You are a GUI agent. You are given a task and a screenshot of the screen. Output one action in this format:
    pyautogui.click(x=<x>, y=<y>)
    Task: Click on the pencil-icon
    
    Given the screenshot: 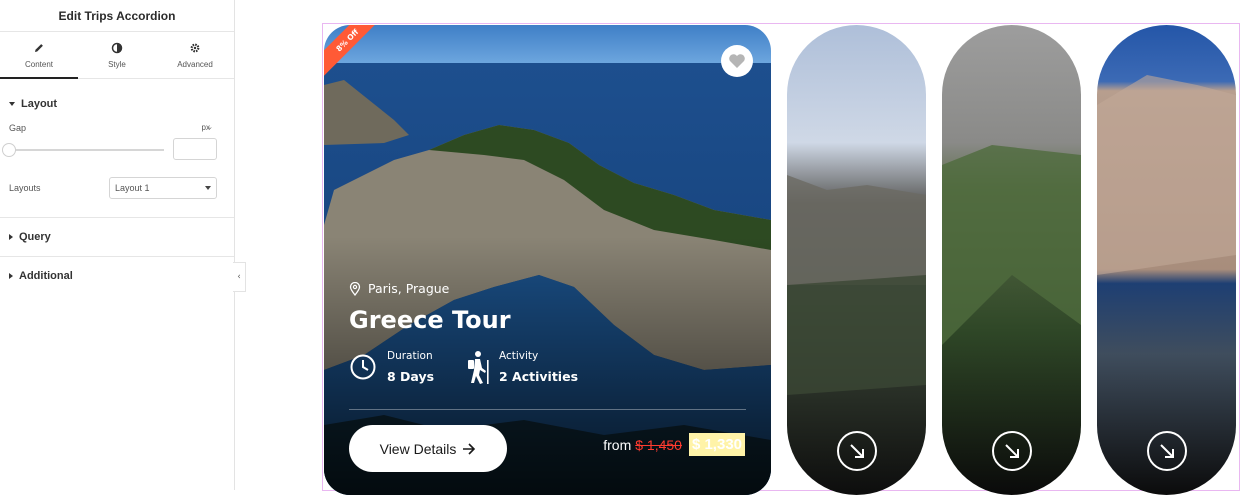 What is the action you would take?
    pyautogui.click(x=39, y=48)
    